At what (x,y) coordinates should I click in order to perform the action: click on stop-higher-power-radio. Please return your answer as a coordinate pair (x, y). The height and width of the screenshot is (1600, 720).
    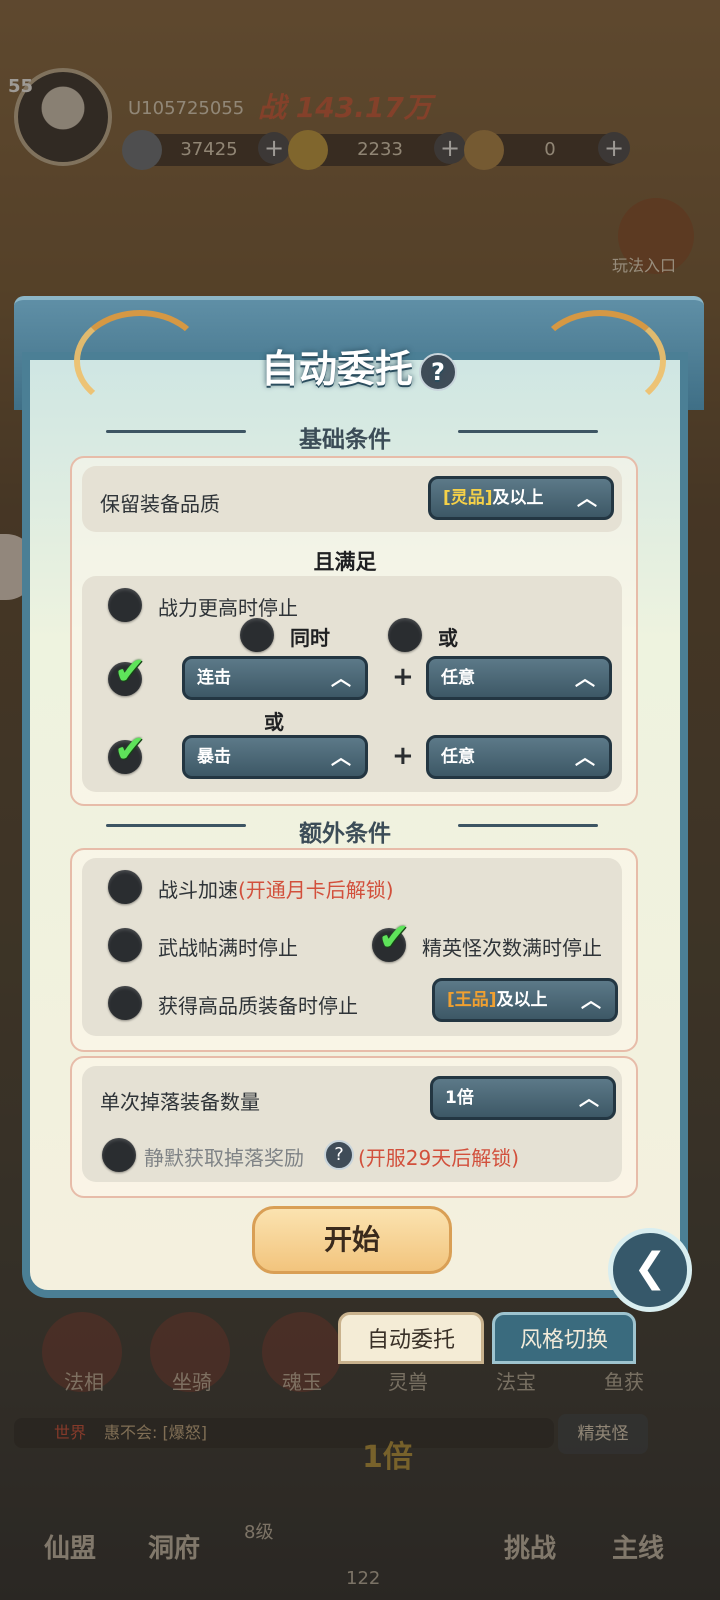
    Looking at the image, I should click on (125, 605).